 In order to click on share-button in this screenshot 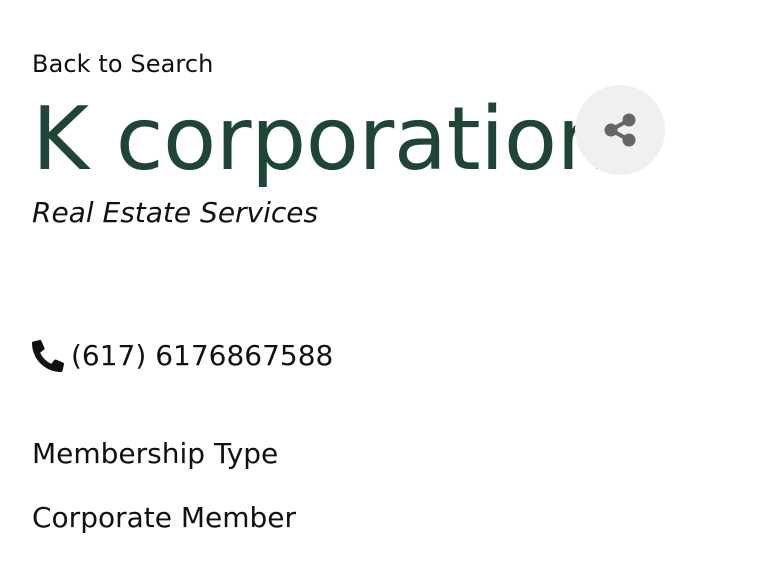, I will do `click(620, 130)`.